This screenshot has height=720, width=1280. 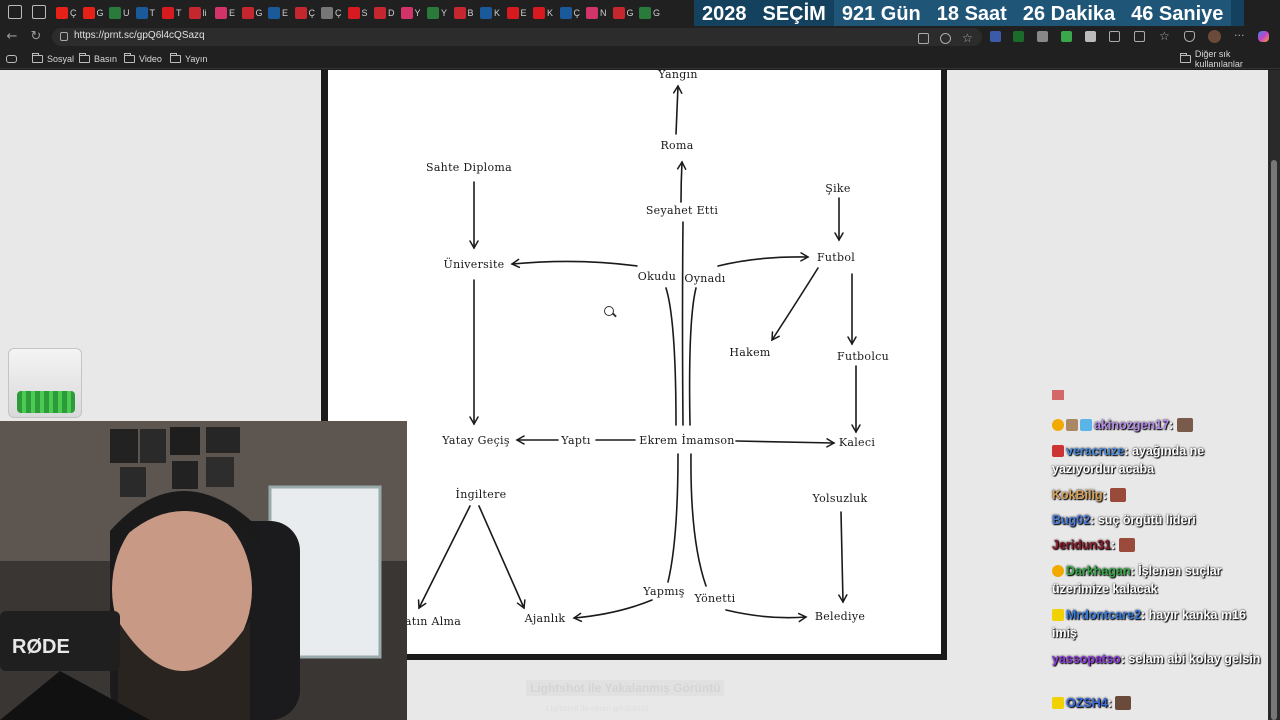 I want to click on node-universite: Üniversite, so click(x=474, y=264).